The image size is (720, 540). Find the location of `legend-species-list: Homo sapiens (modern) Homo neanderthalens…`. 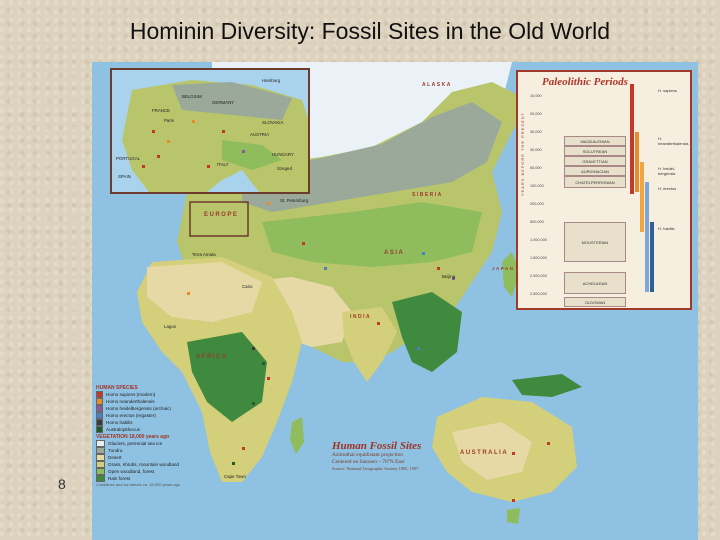

legend-species-list: Homo sapiens (modern) Homo neanderthalens… is located at coordinates (152, 412).